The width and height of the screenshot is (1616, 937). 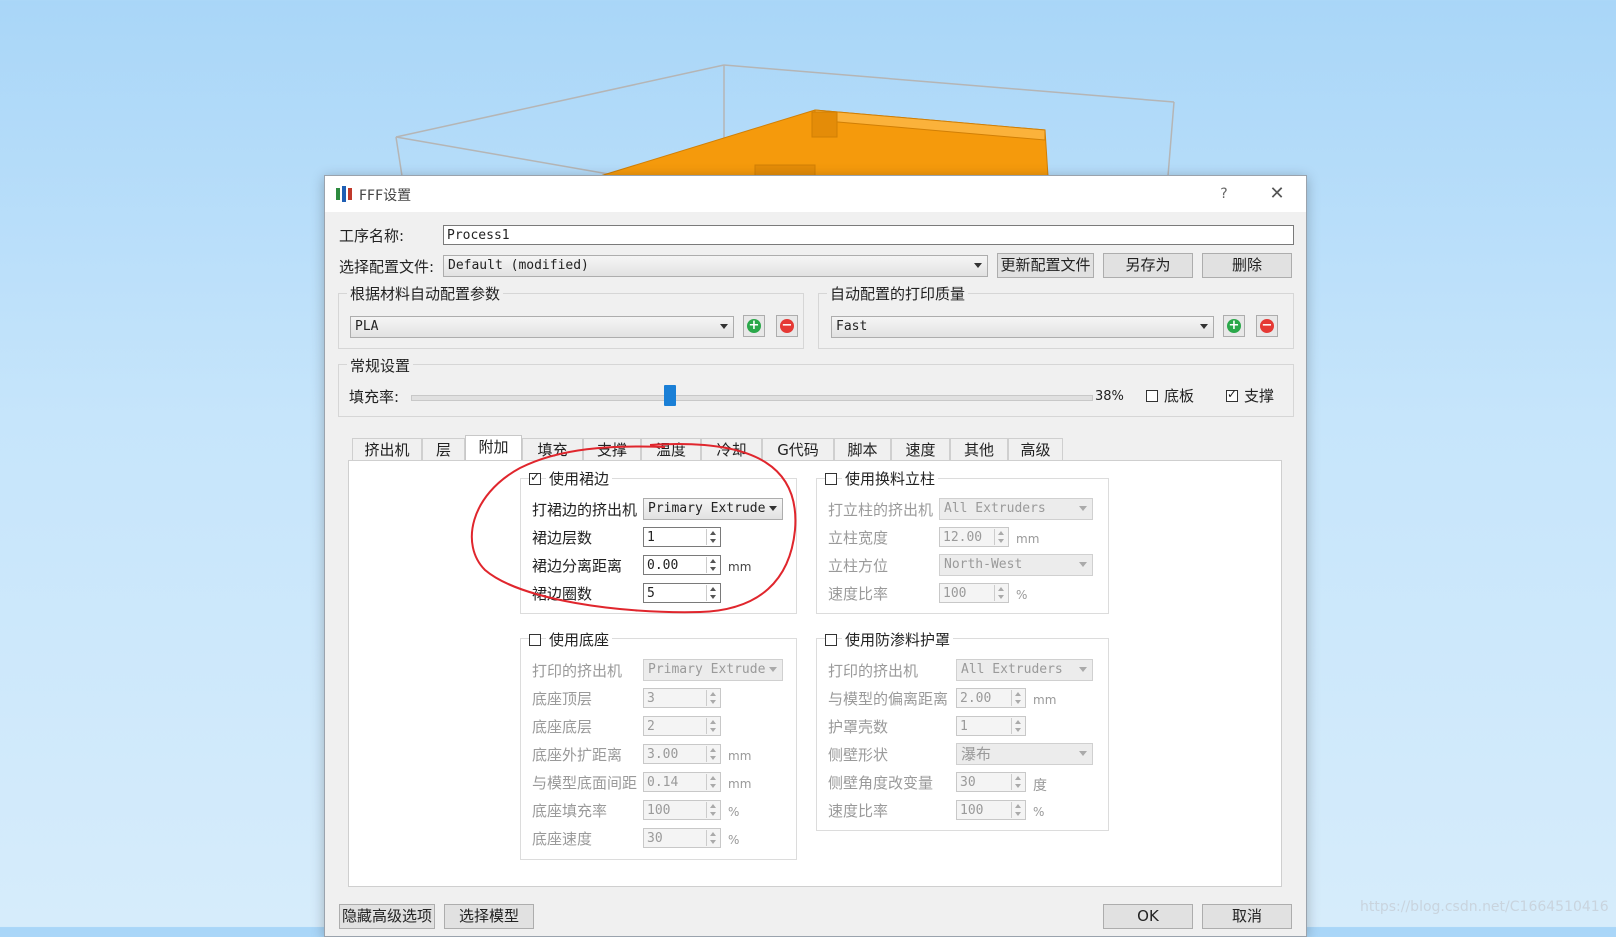 What do you see at coordinates (1234, 326) in the screenshot?
I see `add-quality-button: +` at bounding box center [1234, 326].